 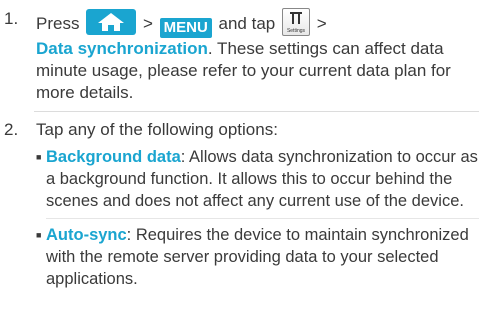 I want to click on menu-key: MENU, so click(x=185, y=28).